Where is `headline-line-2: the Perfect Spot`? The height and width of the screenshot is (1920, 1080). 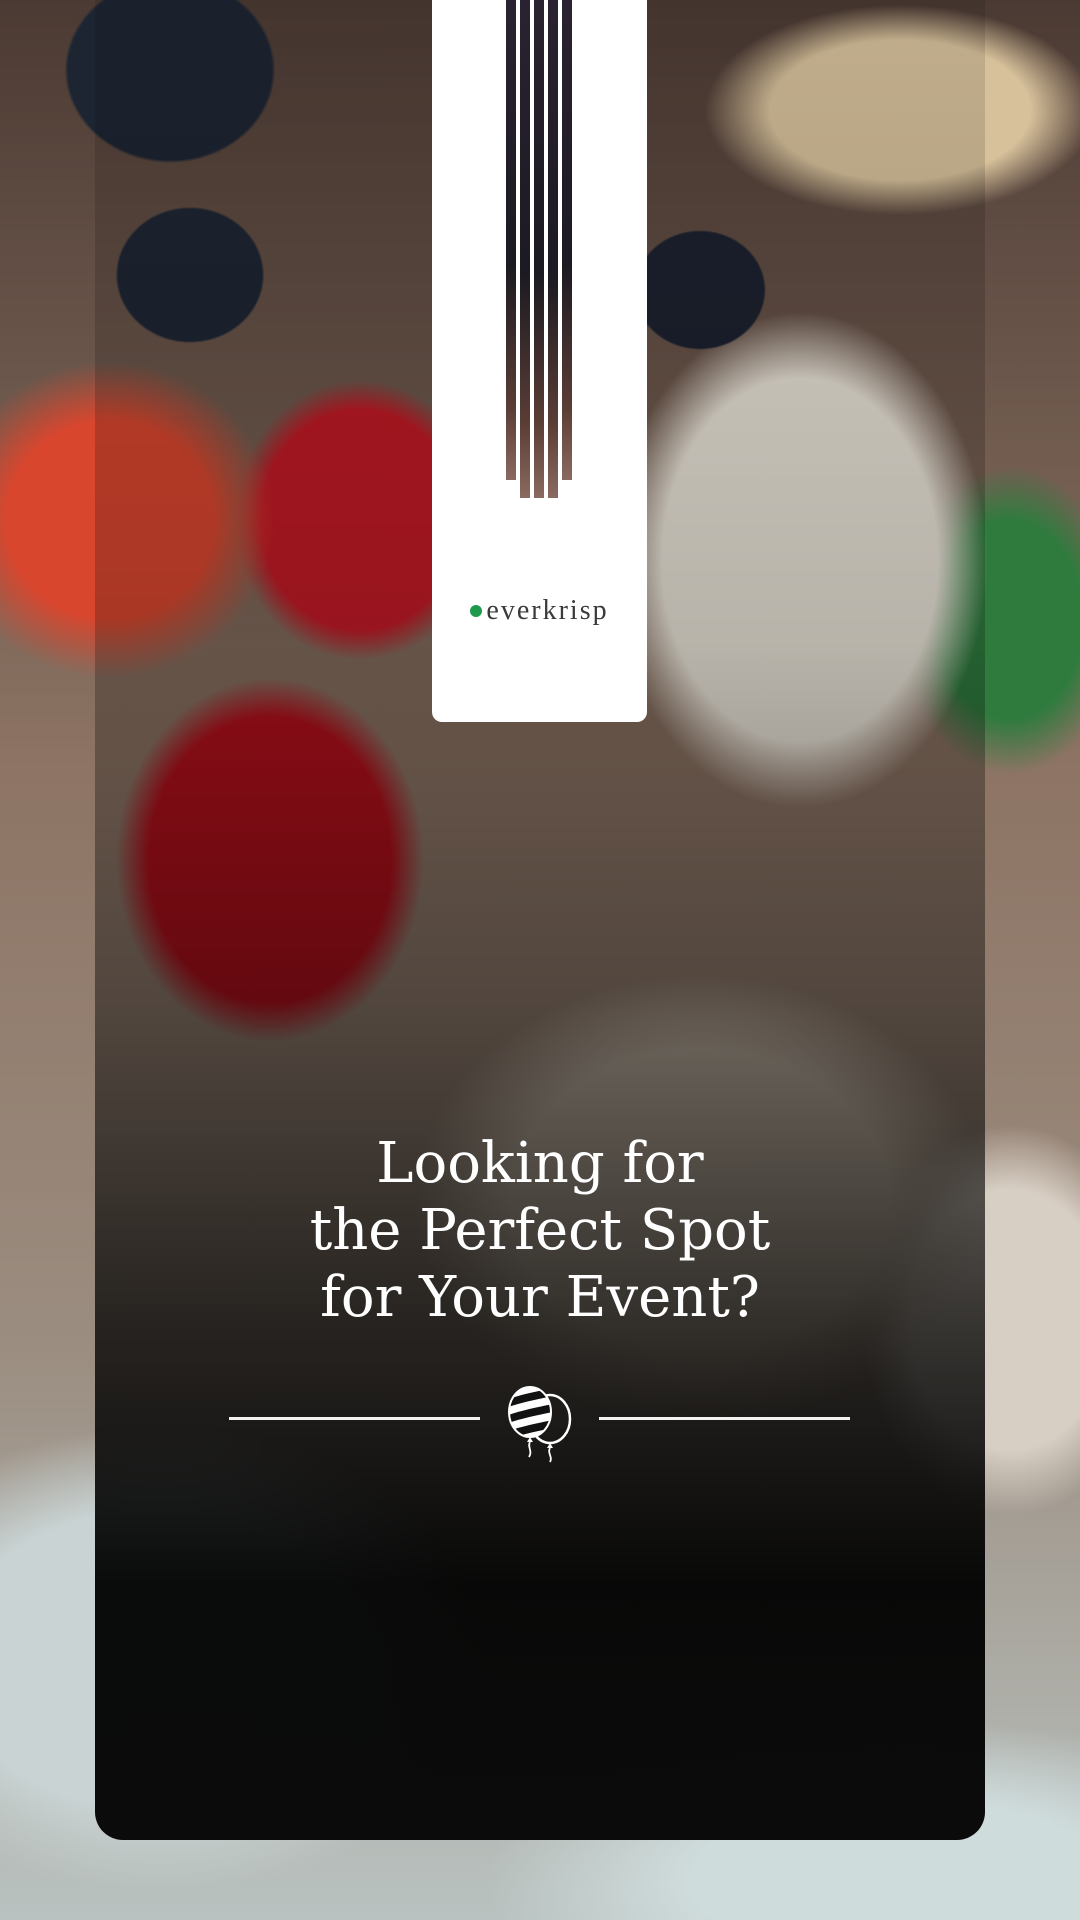
headline-line-2: the Perfect Spot is located at coordinates (540, 1230).